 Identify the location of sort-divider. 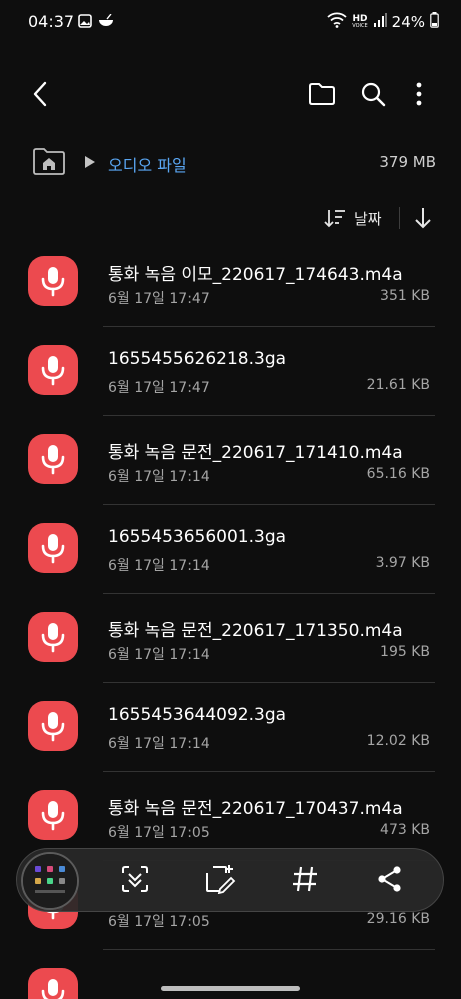
(399, 218).